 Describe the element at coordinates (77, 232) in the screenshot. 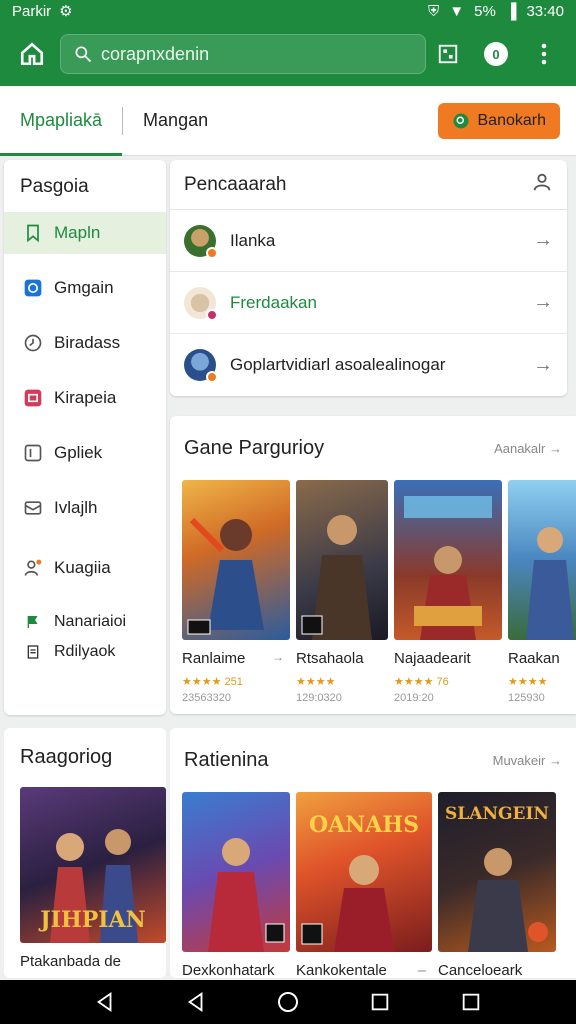

I see `sidebar-item-label: Mapln` at that location.